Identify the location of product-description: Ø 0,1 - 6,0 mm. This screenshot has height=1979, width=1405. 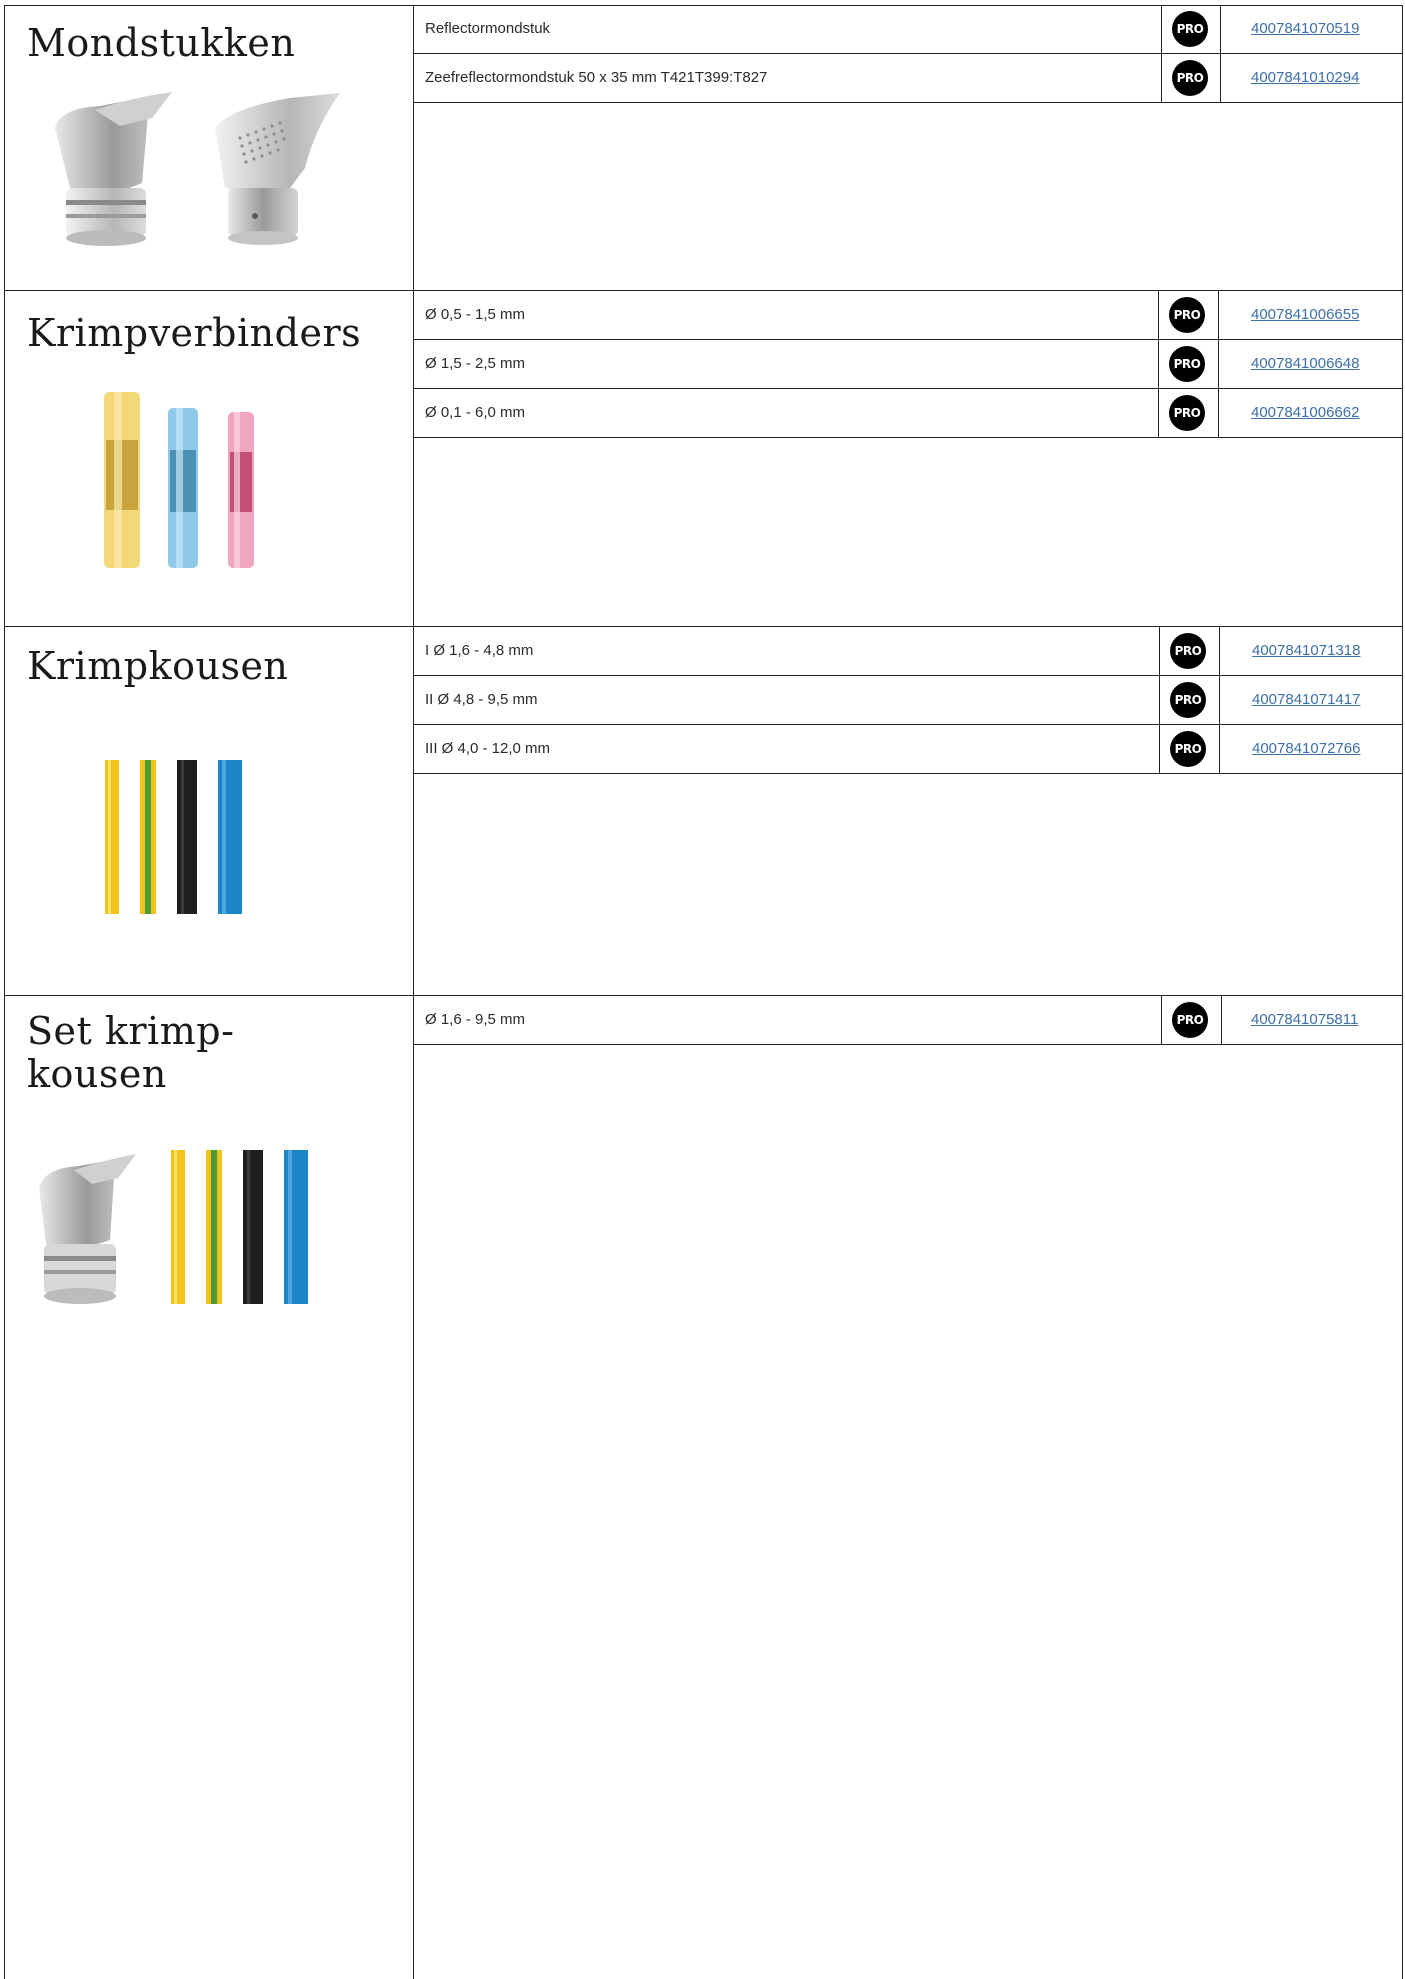
(475, 412).